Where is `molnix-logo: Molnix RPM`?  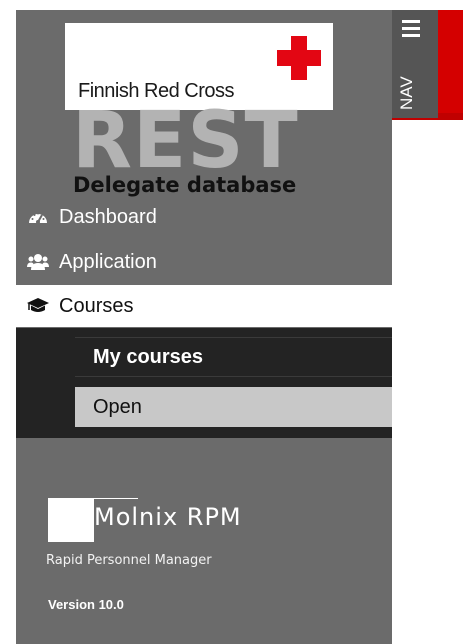
molnix-logo: Molnix RPM is located at coordinates (158, 520).